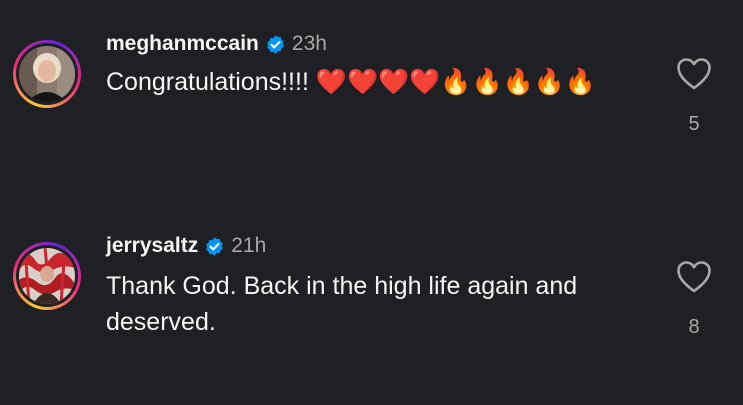 The image size is (743, 405). I want to click on like-count: 5, so click(694, 124).